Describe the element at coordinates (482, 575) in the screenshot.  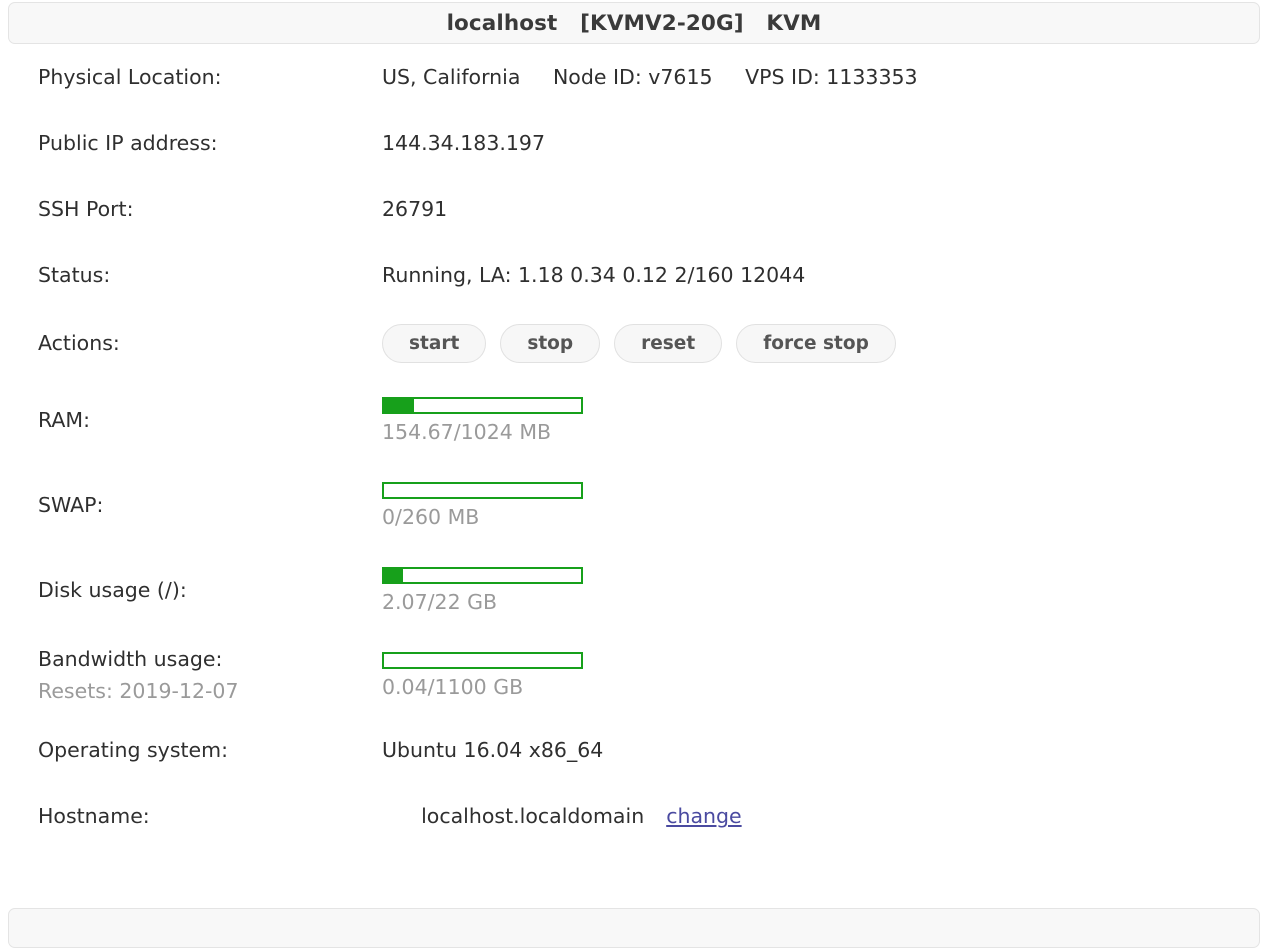
I see `disk-progress-bar` at that location.